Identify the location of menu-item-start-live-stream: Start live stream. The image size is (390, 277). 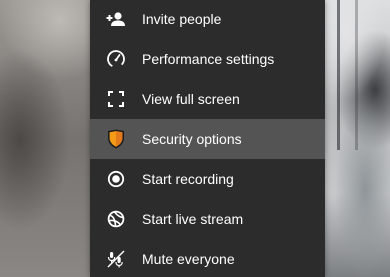
(207, 219).